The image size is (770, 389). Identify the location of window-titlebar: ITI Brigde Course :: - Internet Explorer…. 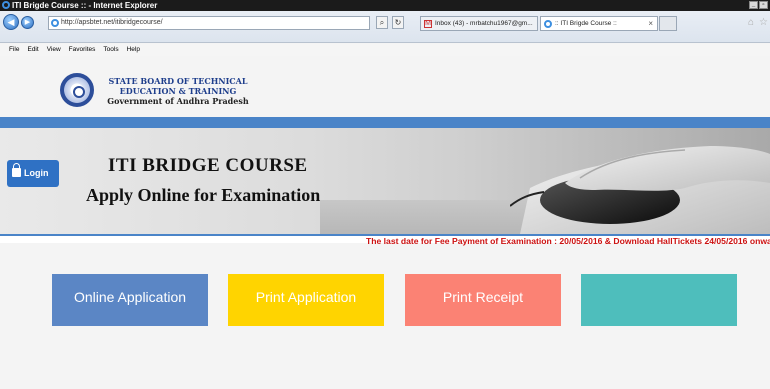
(385, 5).